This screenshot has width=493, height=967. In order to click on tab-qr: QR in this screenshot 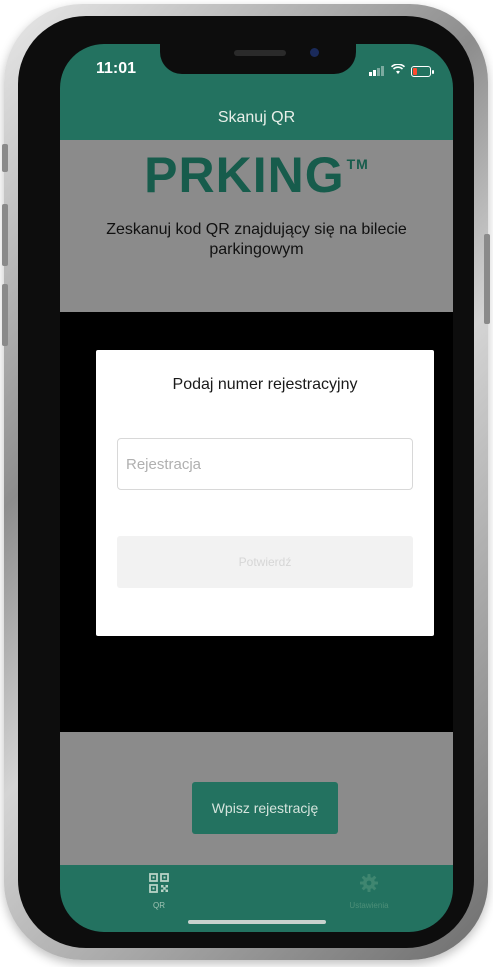, I will do `click(159, 891)`.